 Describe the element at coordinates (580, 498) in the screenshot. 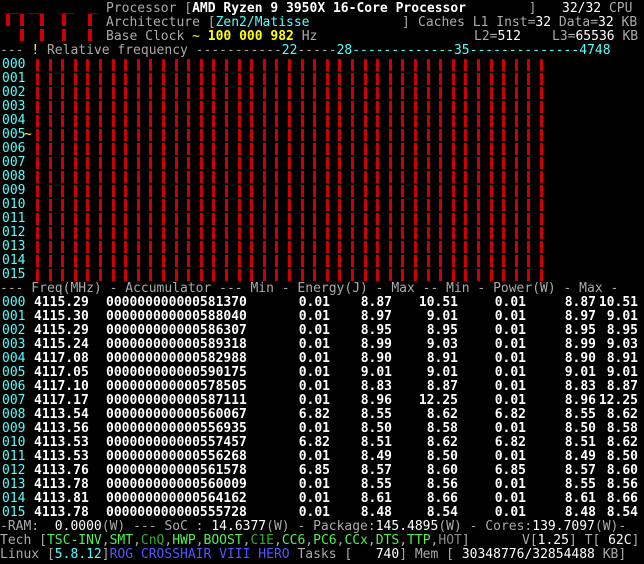

I see `table-cell-p: 8.61` at that location.